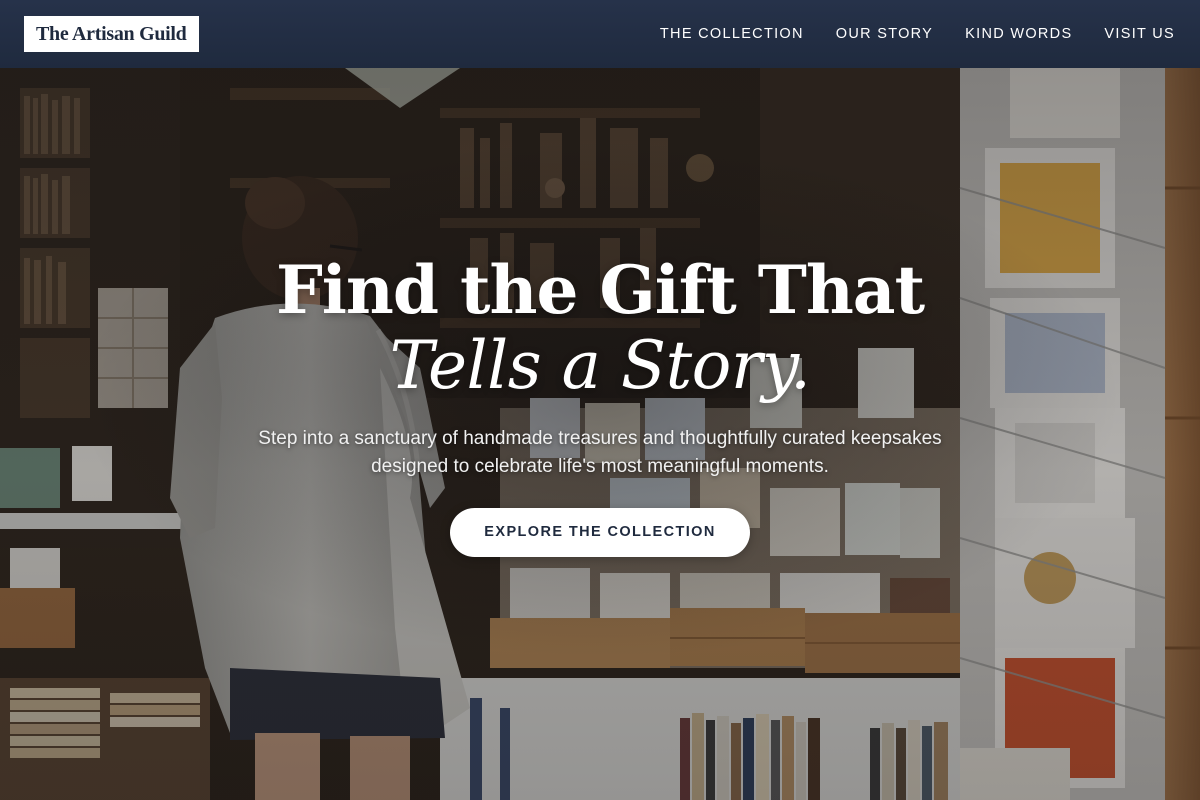  What do you see at coordinates (600, 532) in the screenshot?
I see `explore-collection-button: EXPLORE THE COLLECTION` at bounding box center [600, 532].